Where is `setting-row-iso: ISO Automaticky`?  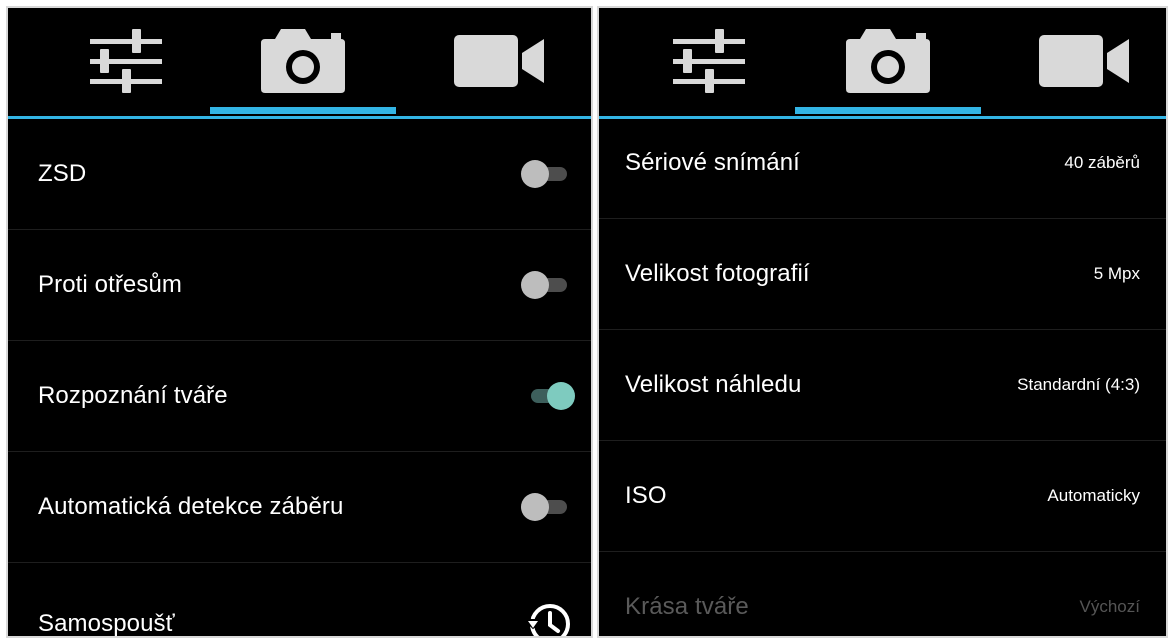
setting-row-iso: ISO Automaticky is located at coordinates (882, 496).